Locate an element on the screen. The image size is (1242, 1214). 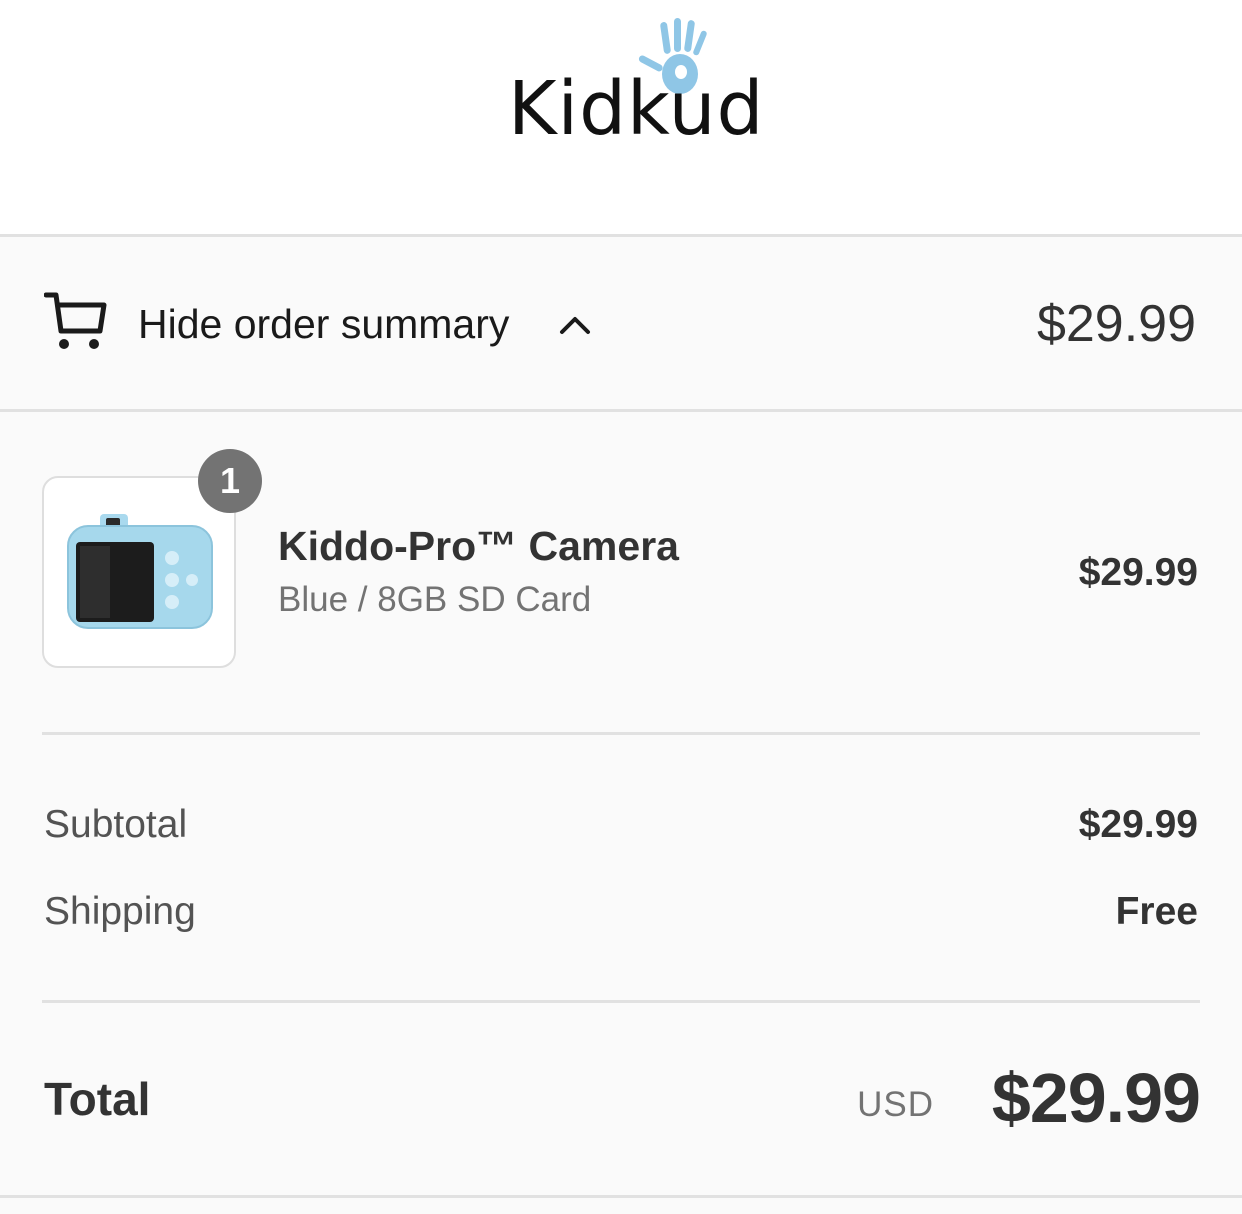
currency-code: USD is located at coordinates (895, 1104).